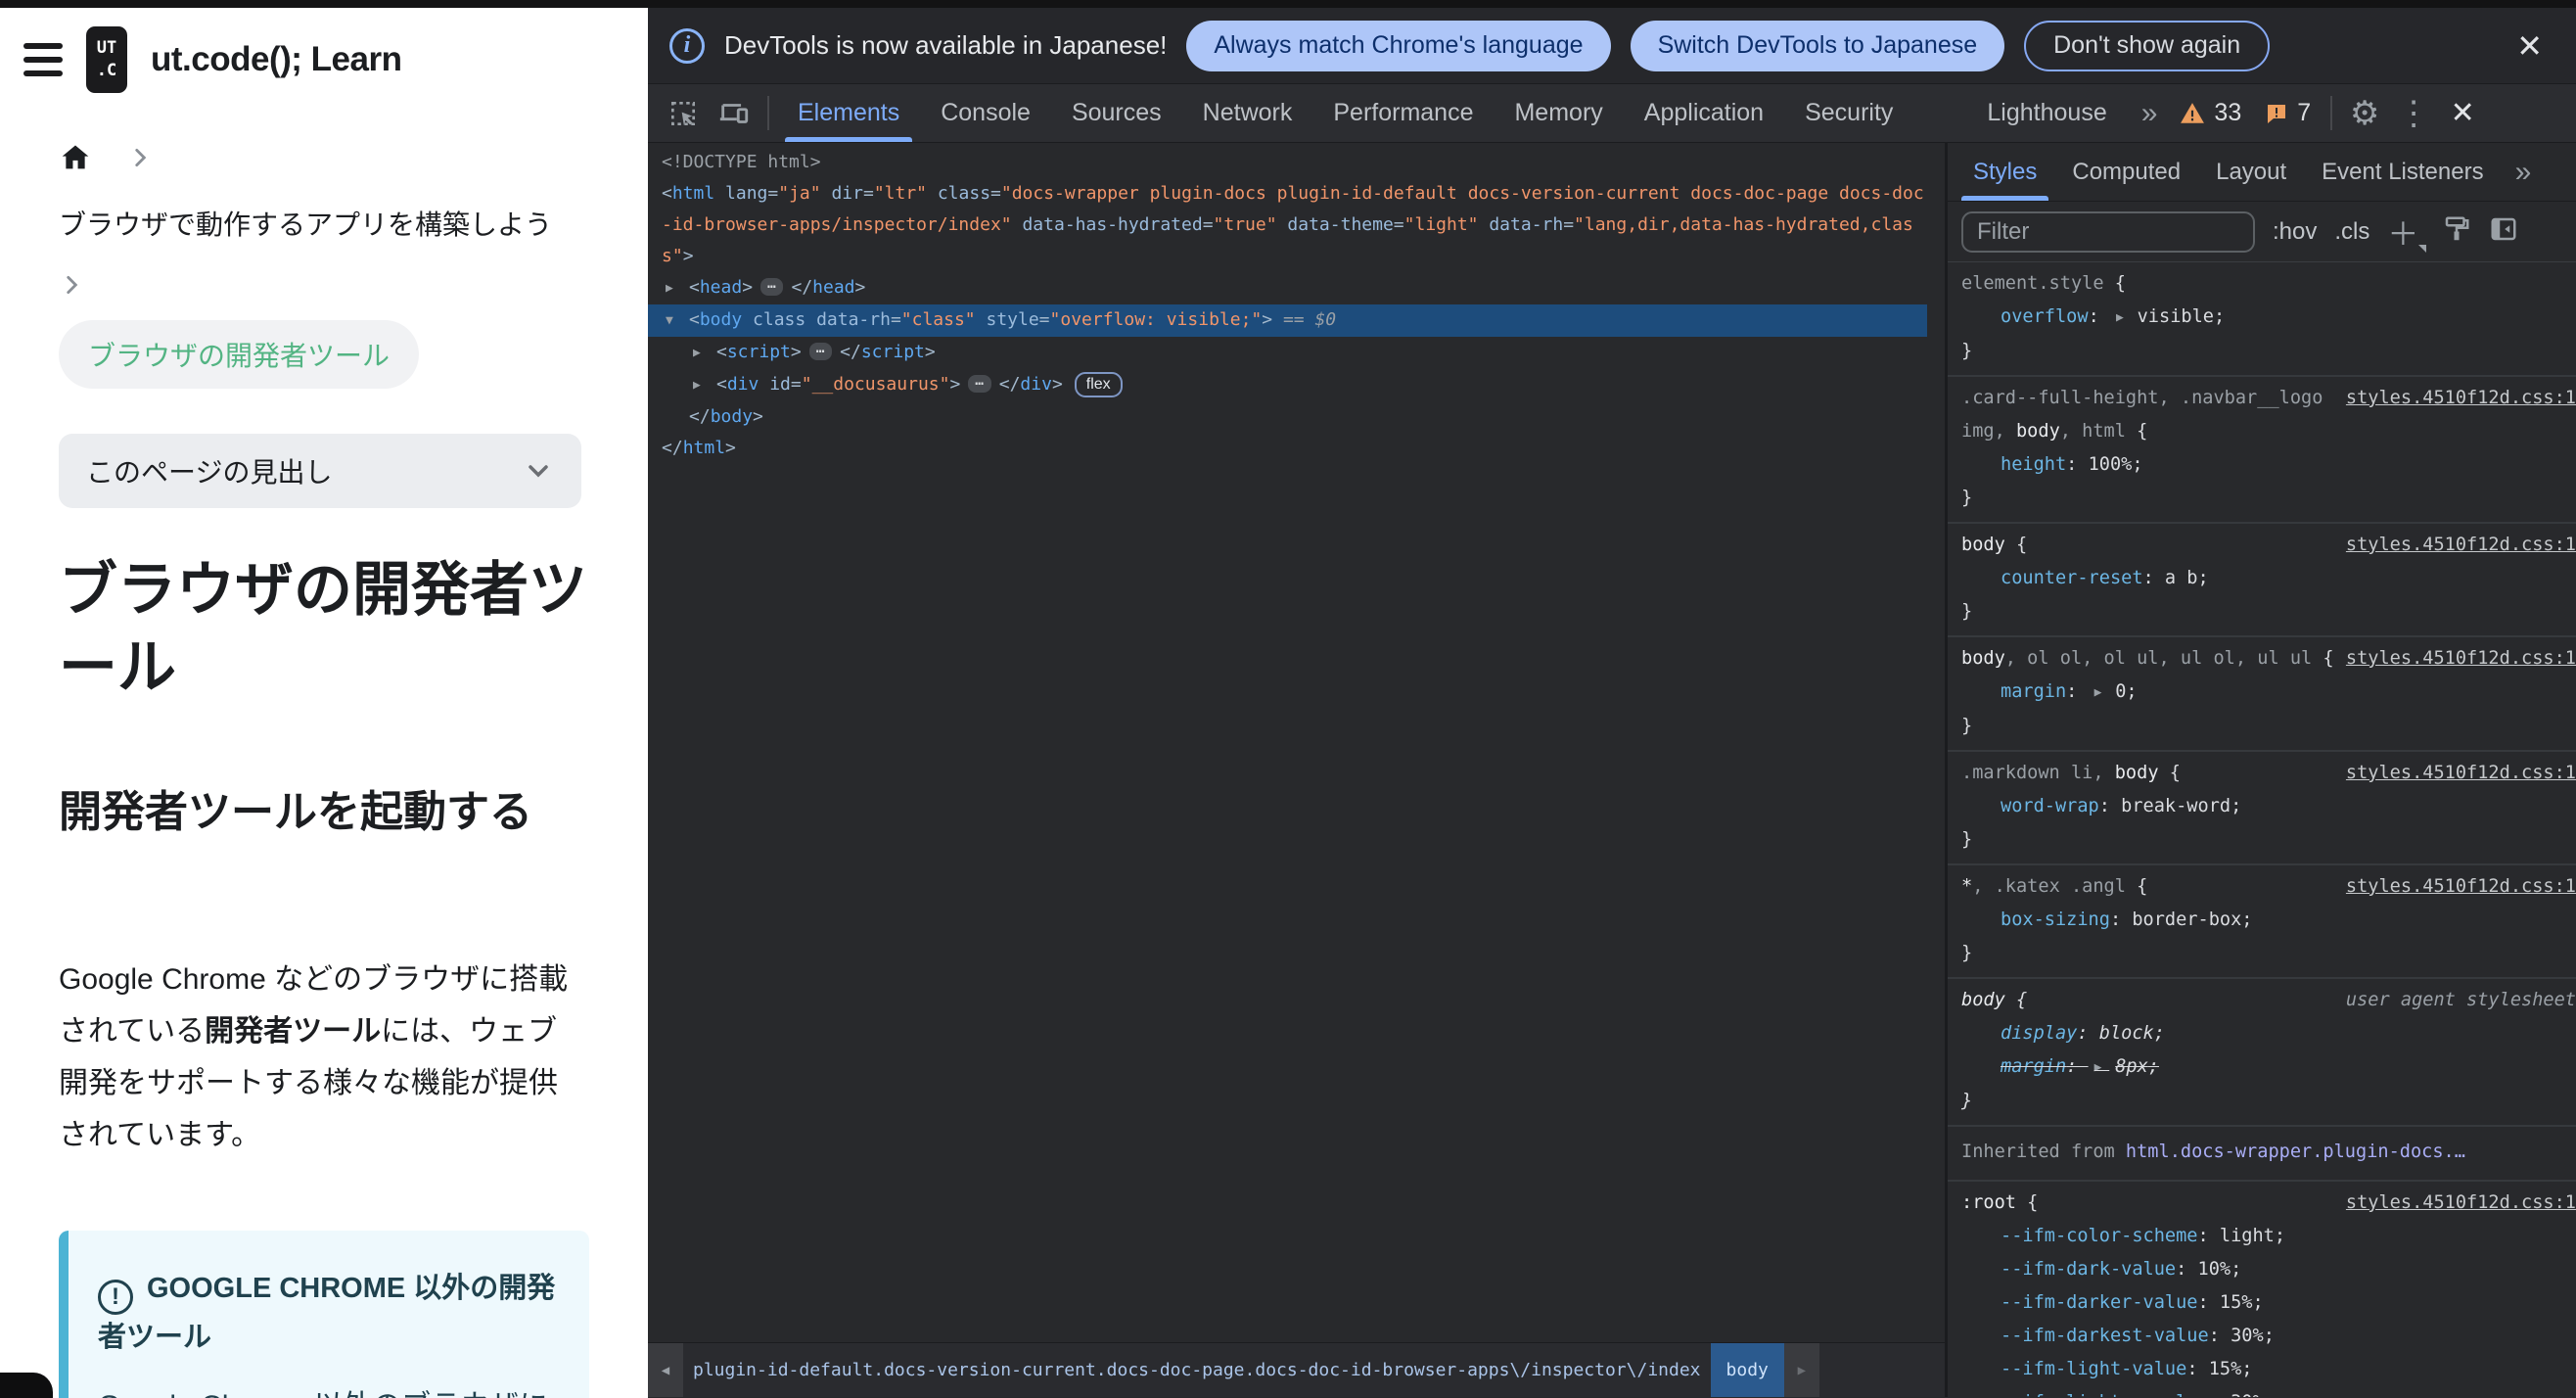 This screenshot has width=2576, height=1398. Describe the element at coordinates (2461, 1000) in the screenshot. I see `user-agent-stylesheet-label: user agent stylesheet` at that location.